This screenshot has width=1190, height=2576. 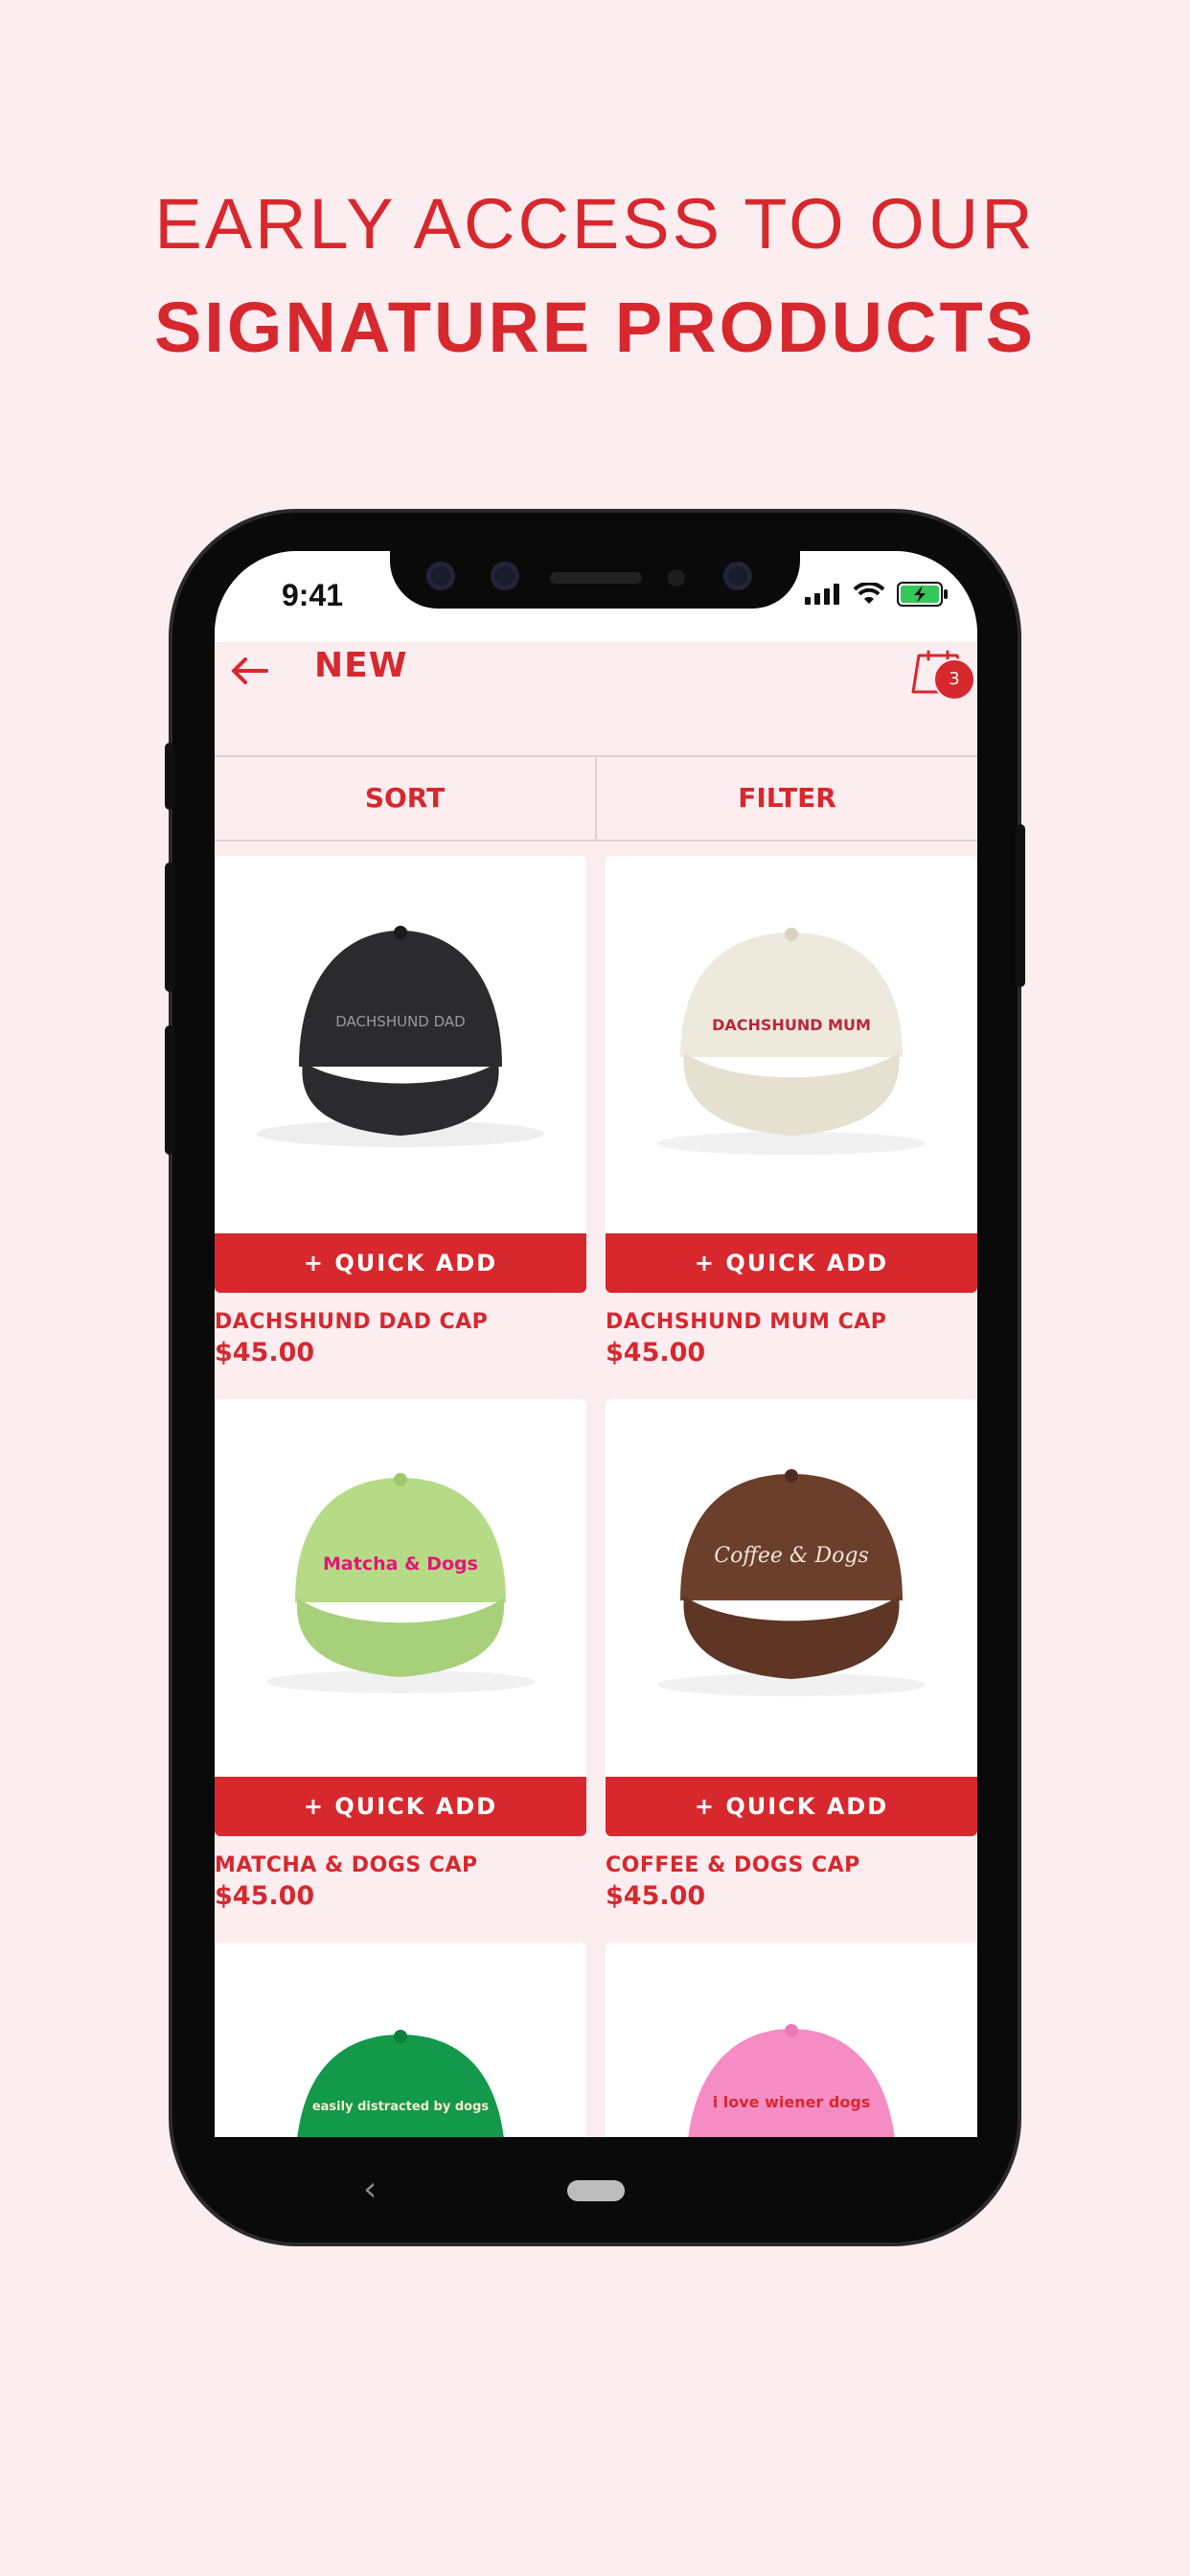 I want to click on cap-image: Coffee & Dogs, so click(x=792, y=1582).